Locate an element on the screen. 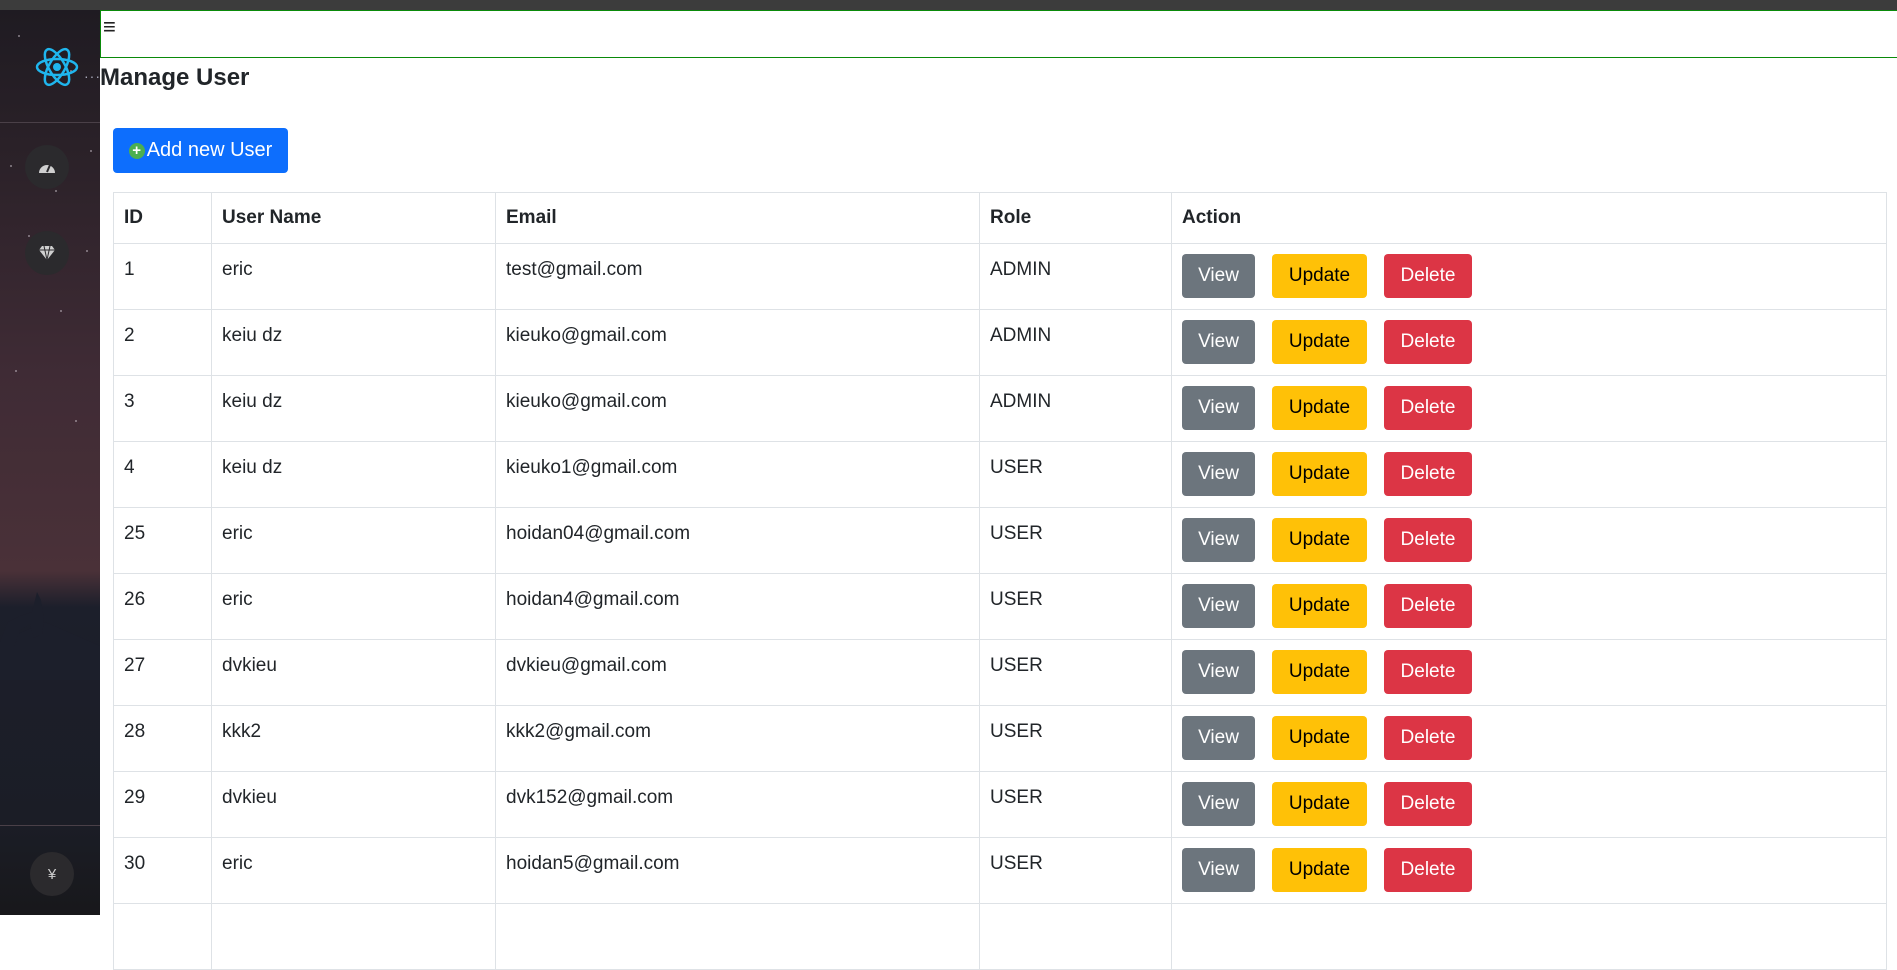 This screenshot has height=970, width=1897. cell-email: hoidan4@gmail.com is located at coordinates (737, 606).